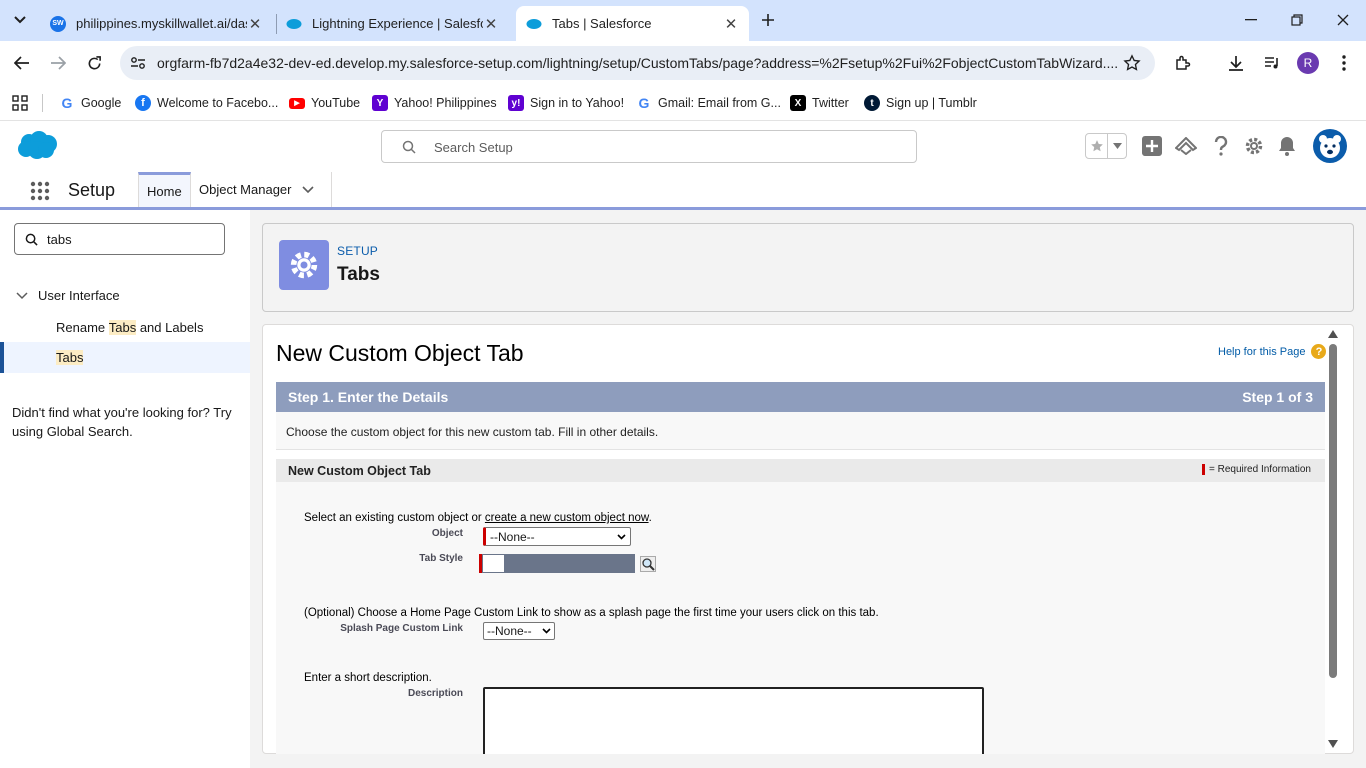 This screenshot has height=768, width=1366. What do you see at coordinates (798, 103) in the screenshot?
I see `x-icon: X` at bounding box center [798, 103].